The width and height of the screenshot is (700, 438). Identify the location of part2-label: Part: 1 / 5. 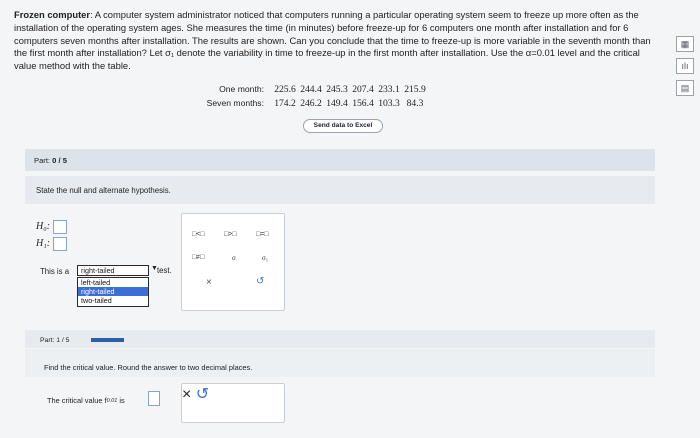
(55, 340).